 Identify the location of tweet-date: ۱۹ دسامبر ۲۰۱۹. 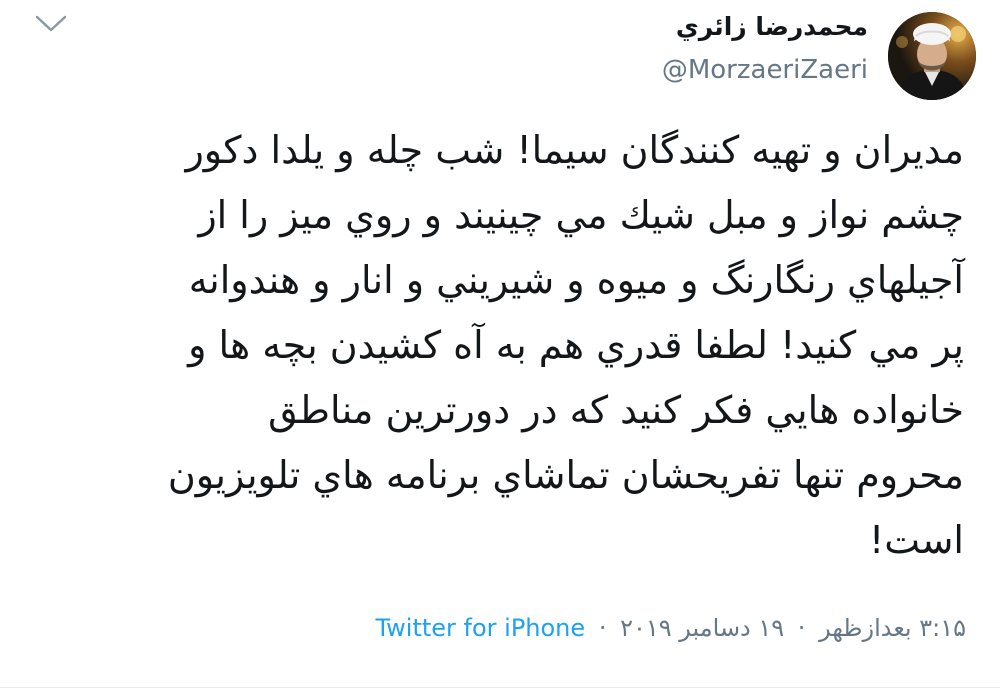
(702, 628).